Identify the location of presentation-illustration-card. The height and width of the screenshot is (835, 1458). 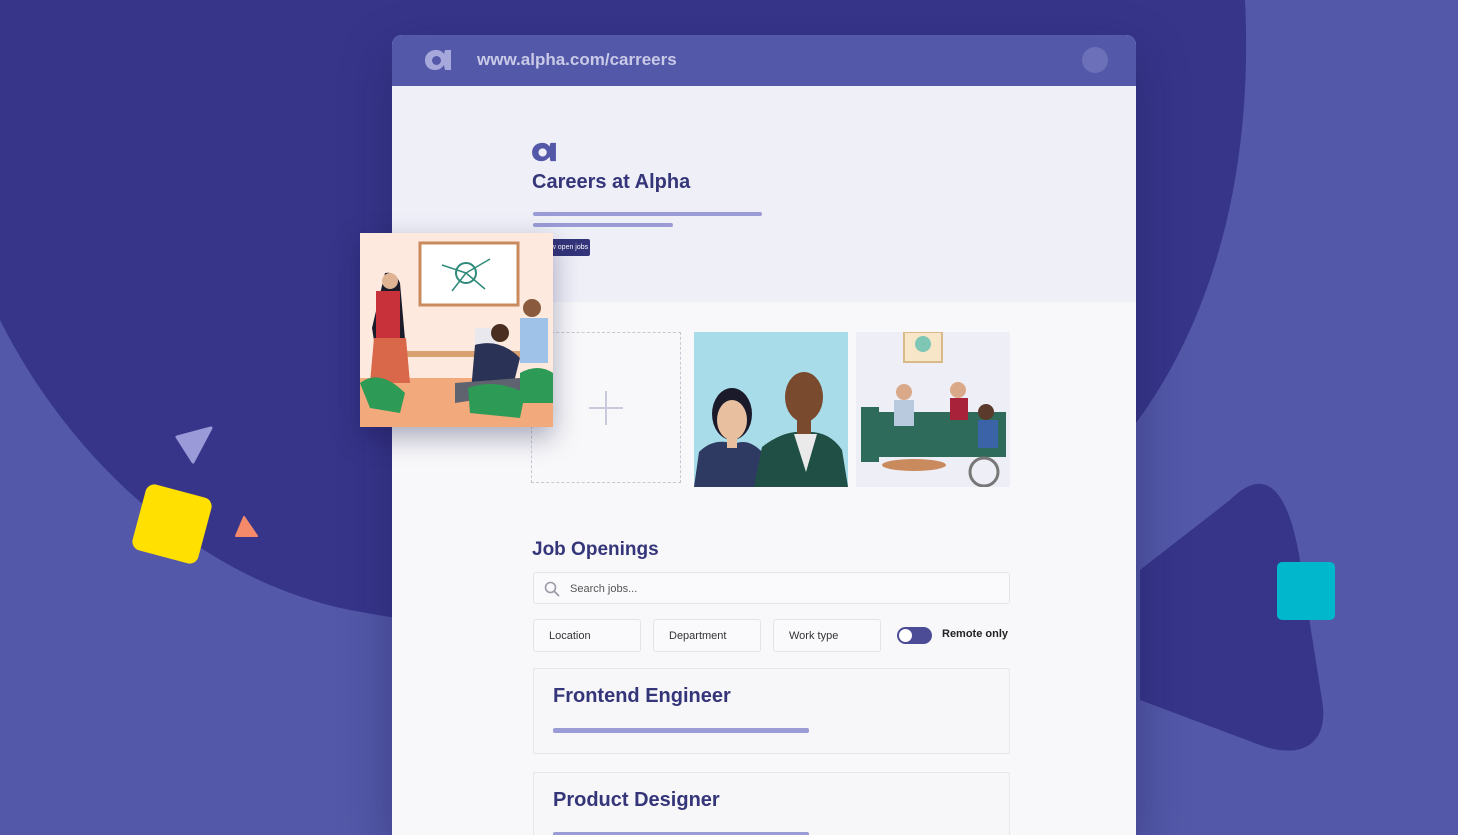
(456, 330).